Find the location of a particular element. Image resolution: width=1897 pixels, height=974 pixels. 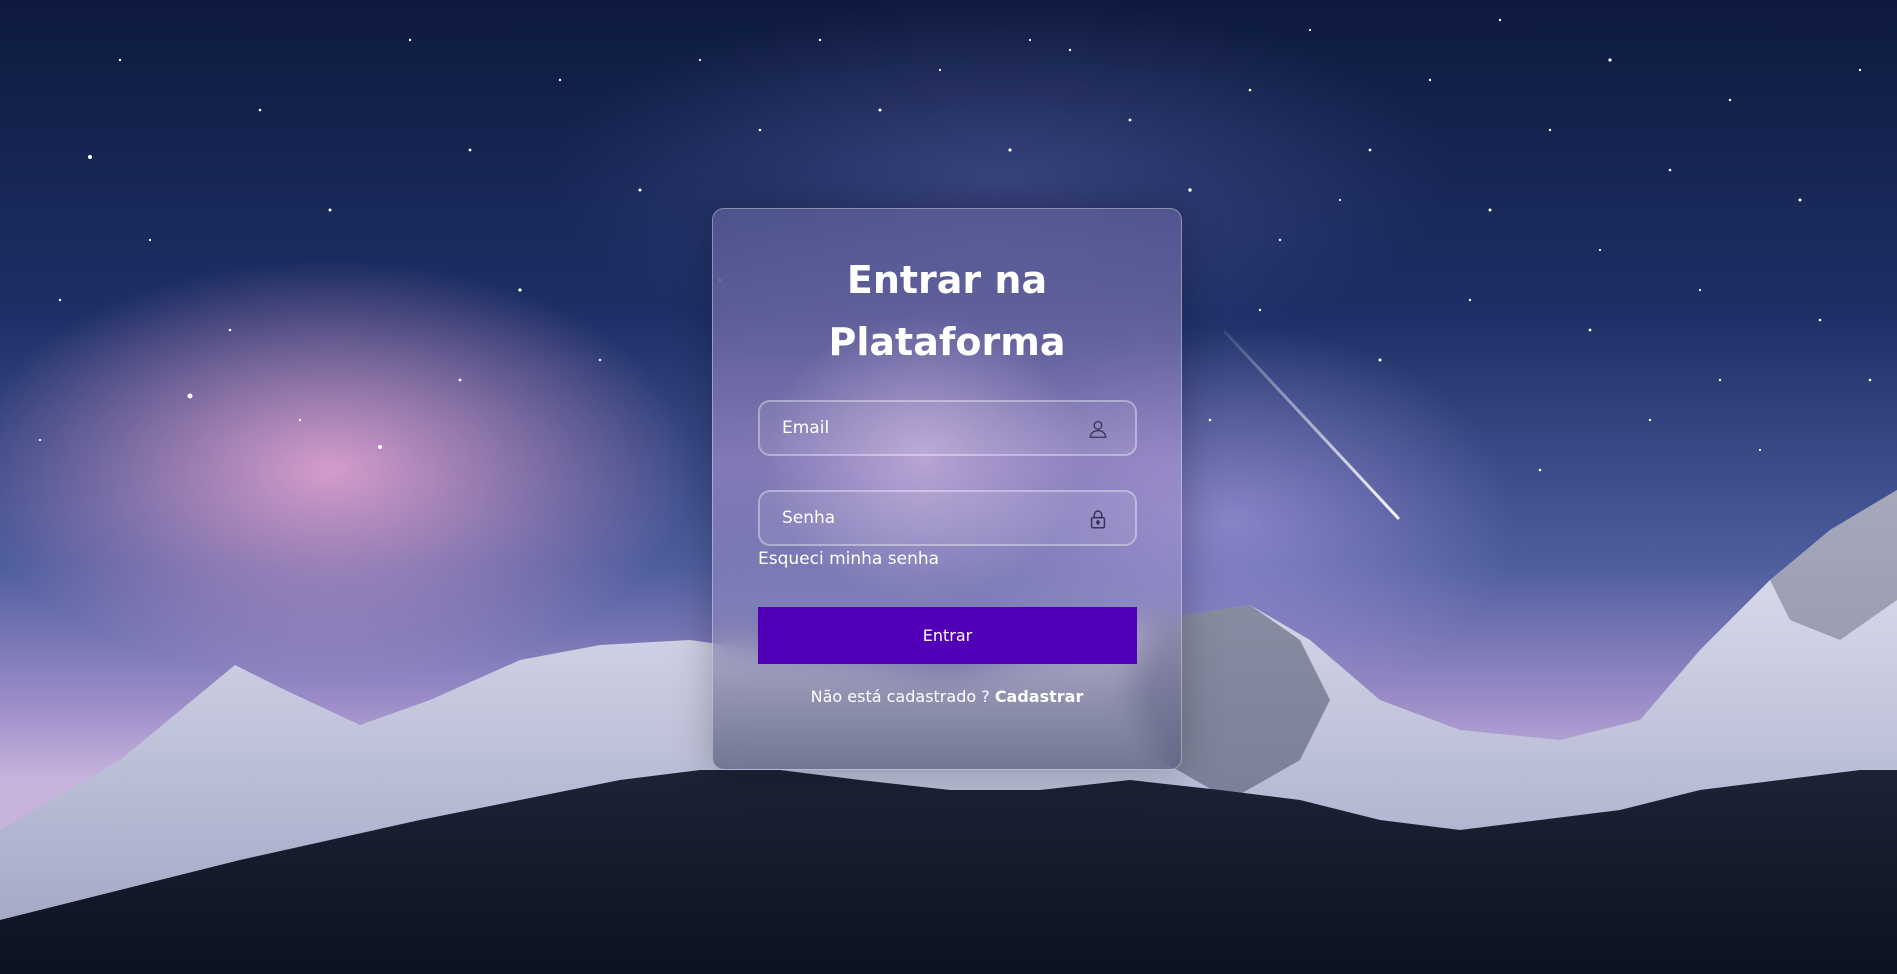

lock-icon is located at coordinates (1098, 519).